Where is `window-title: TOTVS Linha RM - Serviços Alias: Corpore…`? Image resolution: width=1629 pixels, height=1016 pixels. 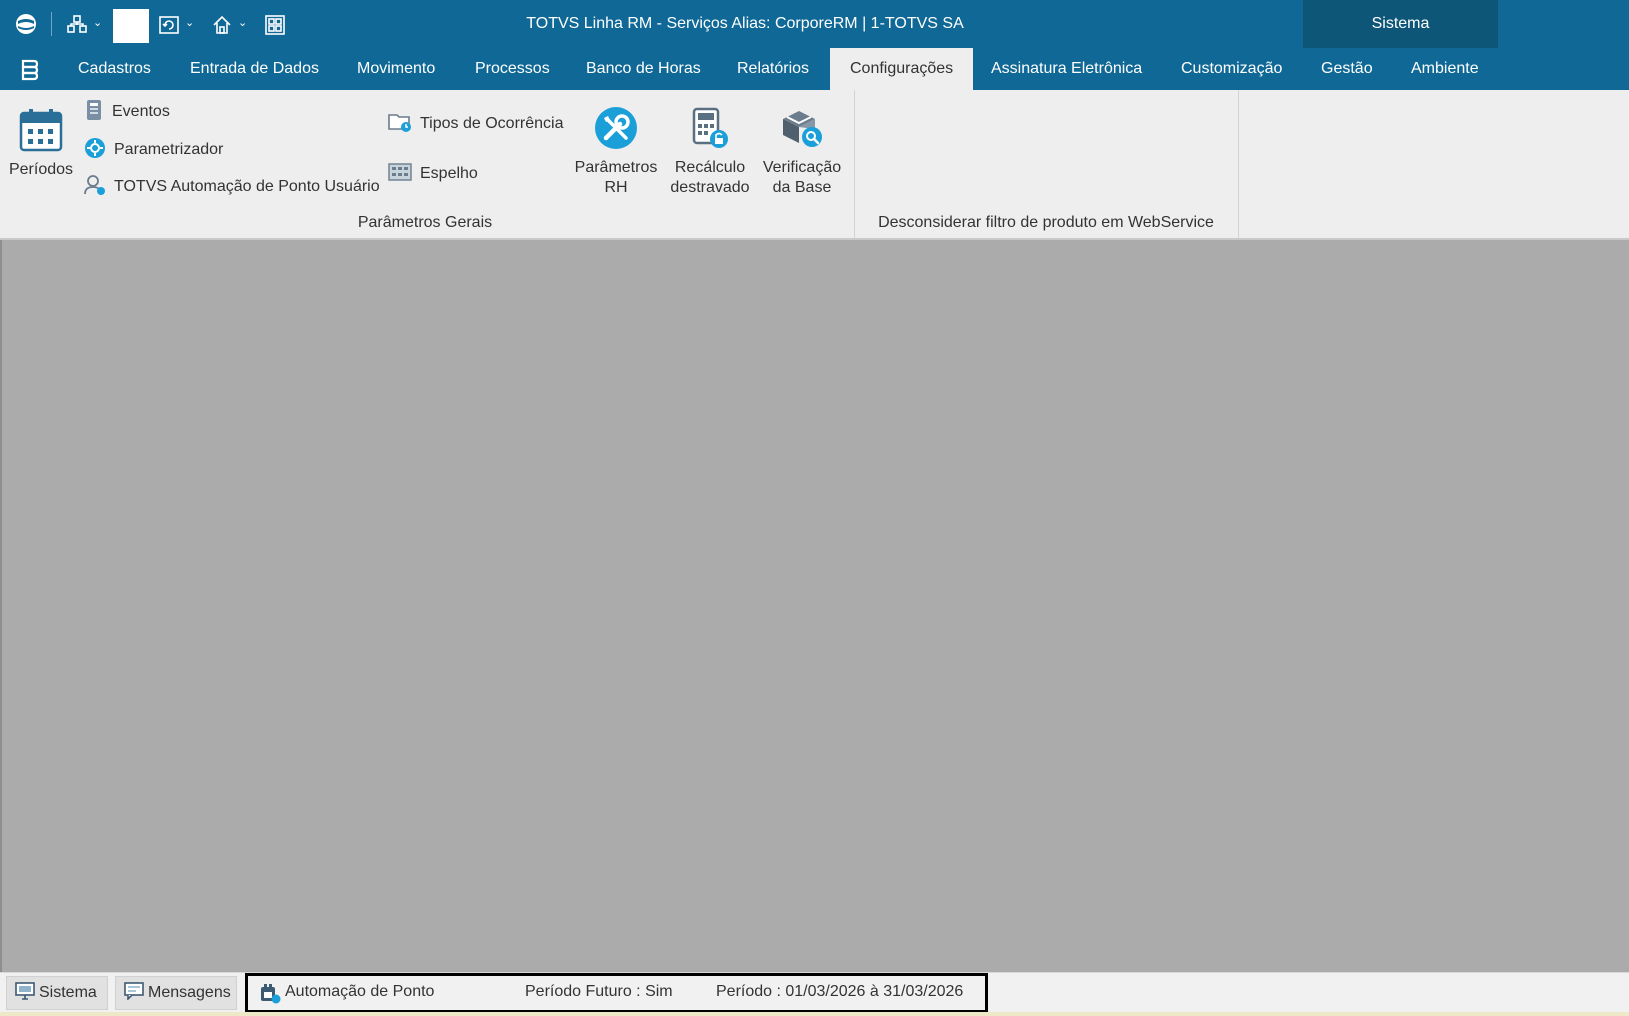
window-title: TOTVS Linha RM - Serviços Alias: Corpore… is located at coordinates (745, 23).